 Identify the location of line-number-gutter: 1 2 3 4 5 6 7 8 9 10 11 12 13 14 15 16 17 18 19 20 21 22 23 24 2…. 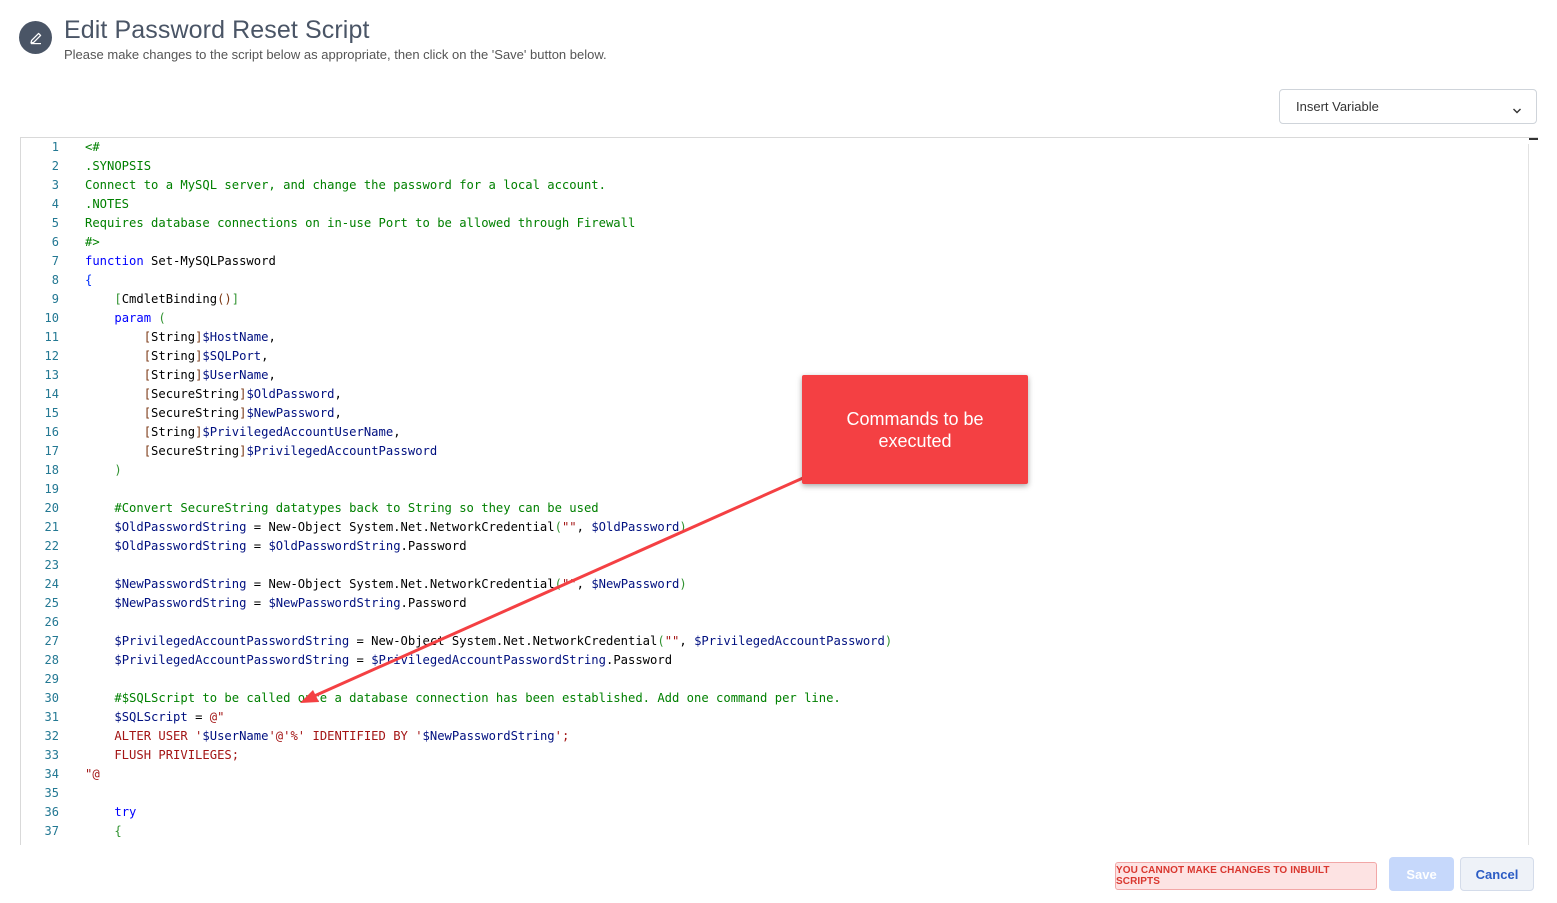
(43, 491).